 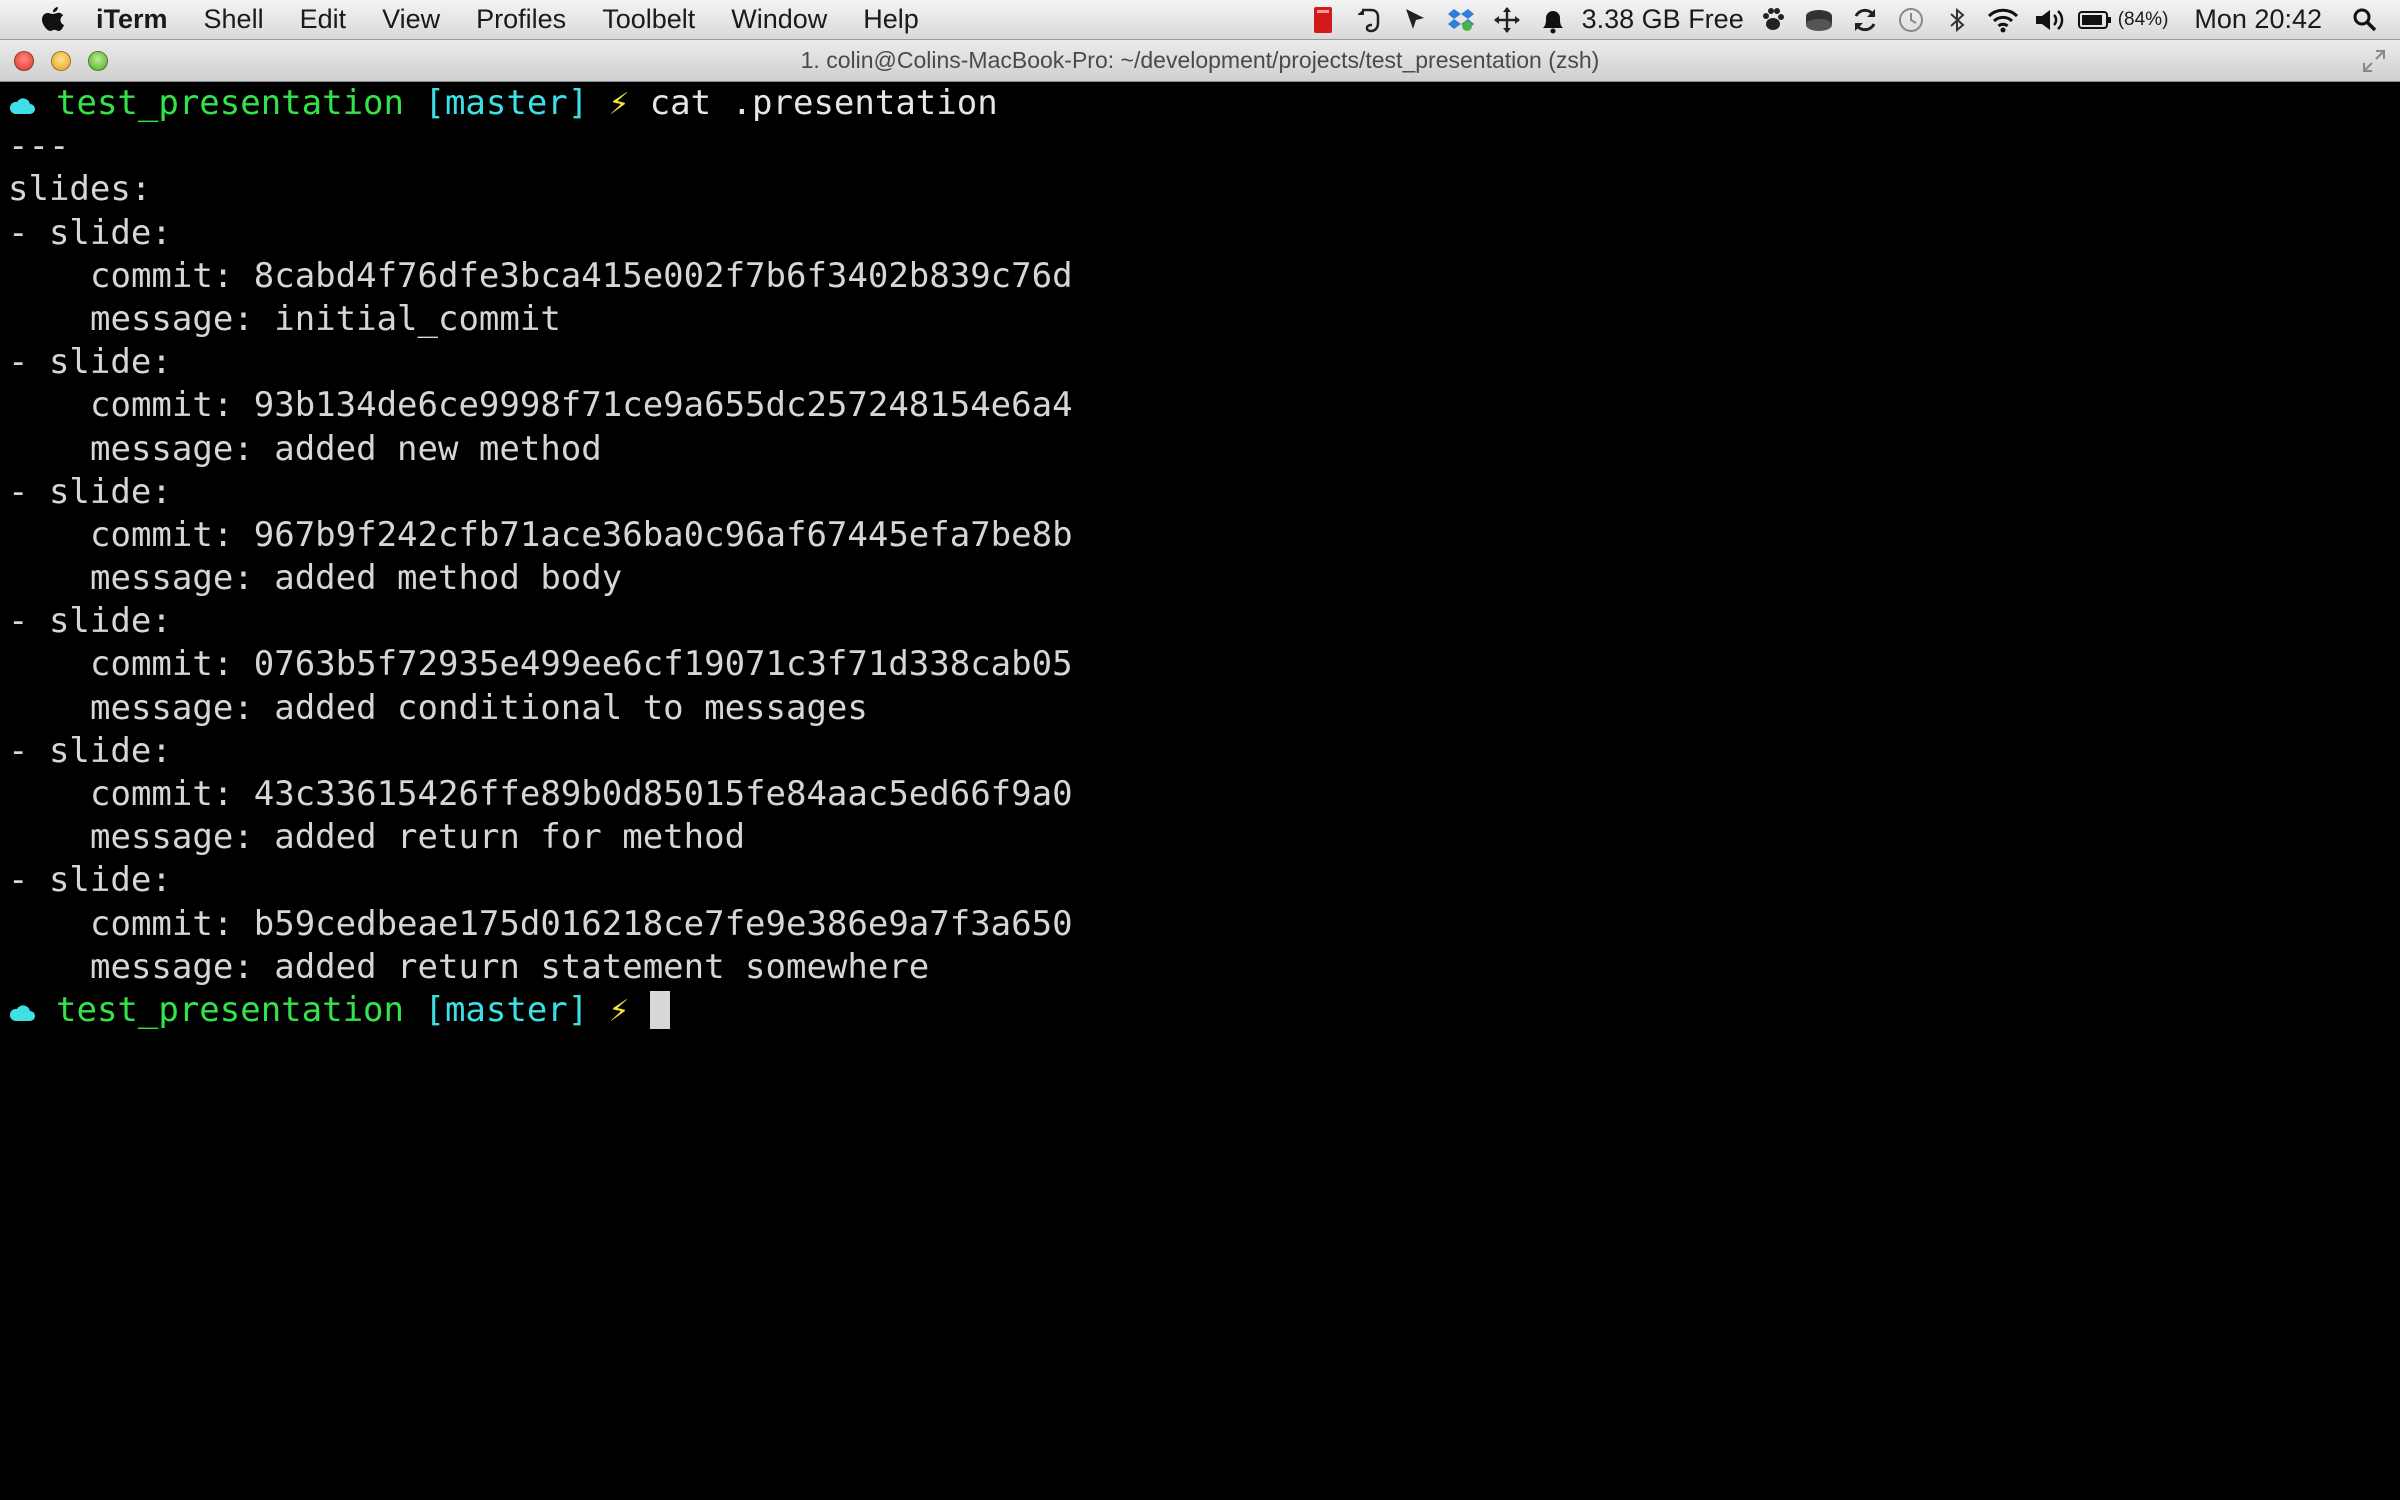 What do you see at coordinates (2374, 61) in the screenshot?
I see `fullscreen-icon` at bounding box center [2374, 61].